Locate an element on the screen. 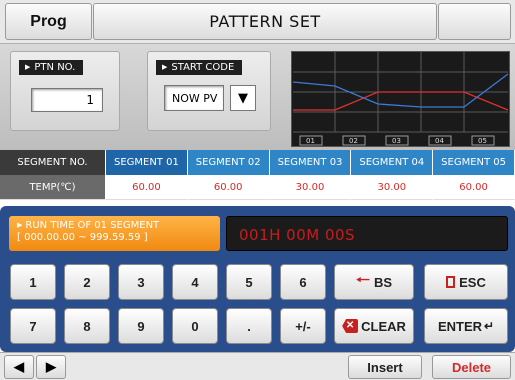 This screenshot has height=380, width=515. enter-label: ENTER is located at coordinates (459, 326).